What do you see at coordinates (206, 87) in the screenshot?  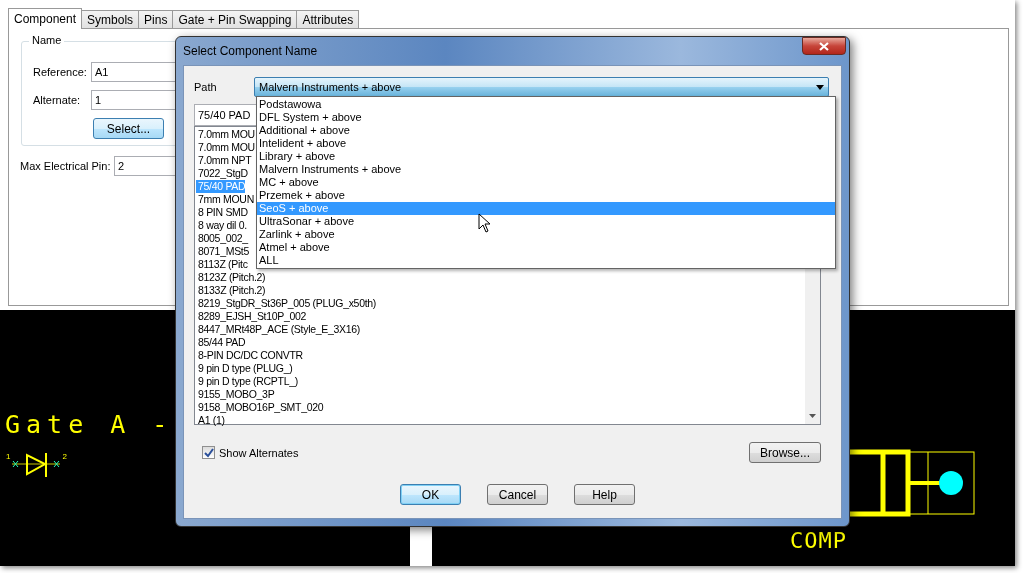 I see `path-label: Path` at bounding box center [206, 87].